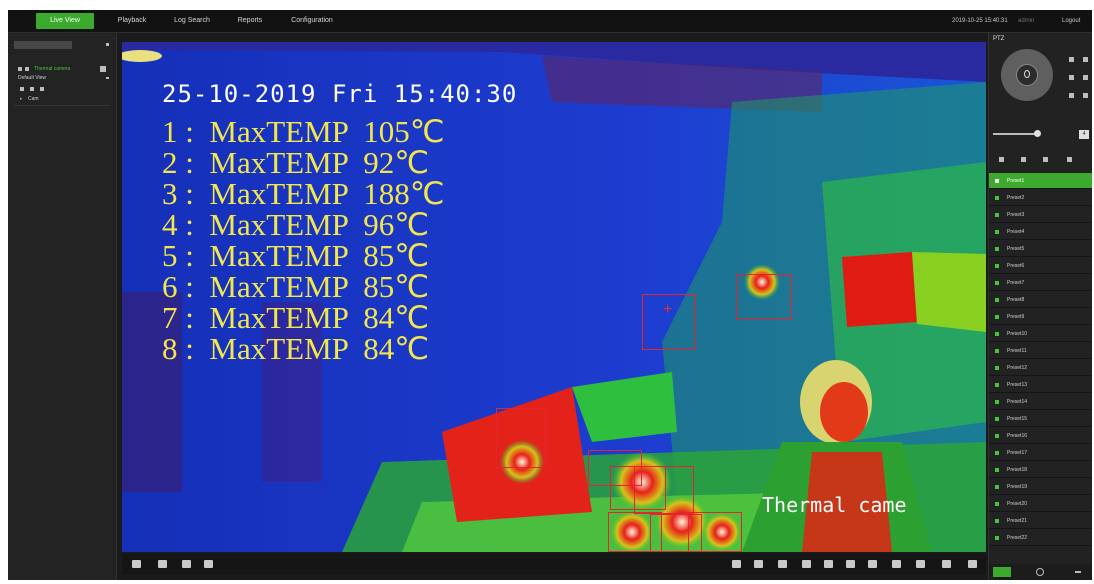  I want to click on header-datetime: 2019-10-25 15:40:31, so click(980, 21).